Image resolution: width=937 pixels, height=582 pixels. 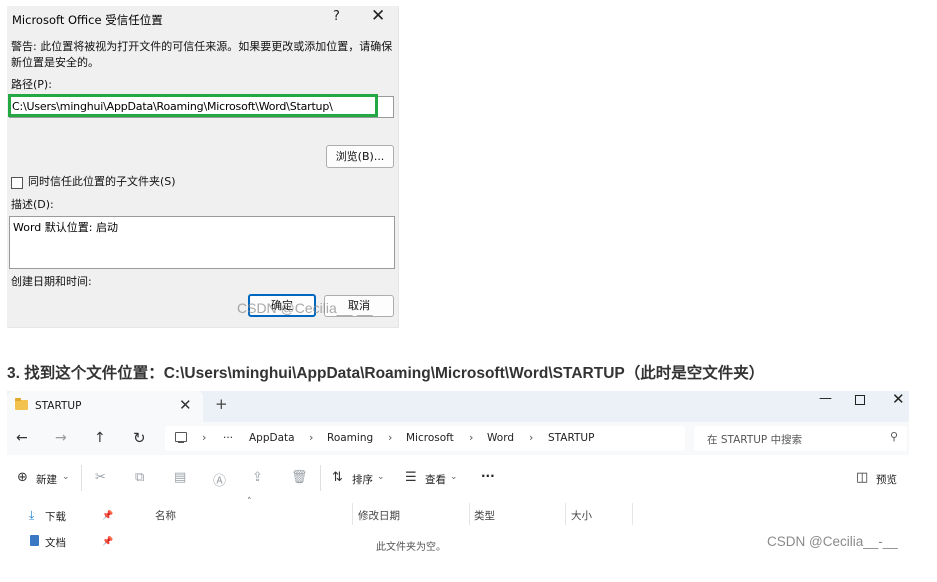 What do you see at coordinates (181, 437) in the screenshot?
I see `this-pc-icon` at bounding box center [181, 437].